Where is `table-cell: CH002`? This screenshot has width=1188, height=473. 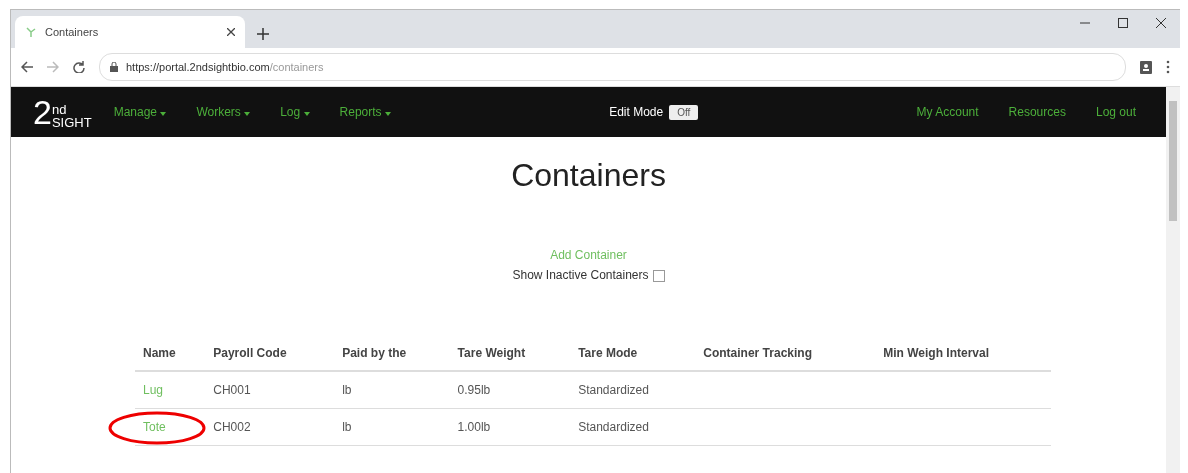 table-cell: CH002 is located at coordinates (232, 427).